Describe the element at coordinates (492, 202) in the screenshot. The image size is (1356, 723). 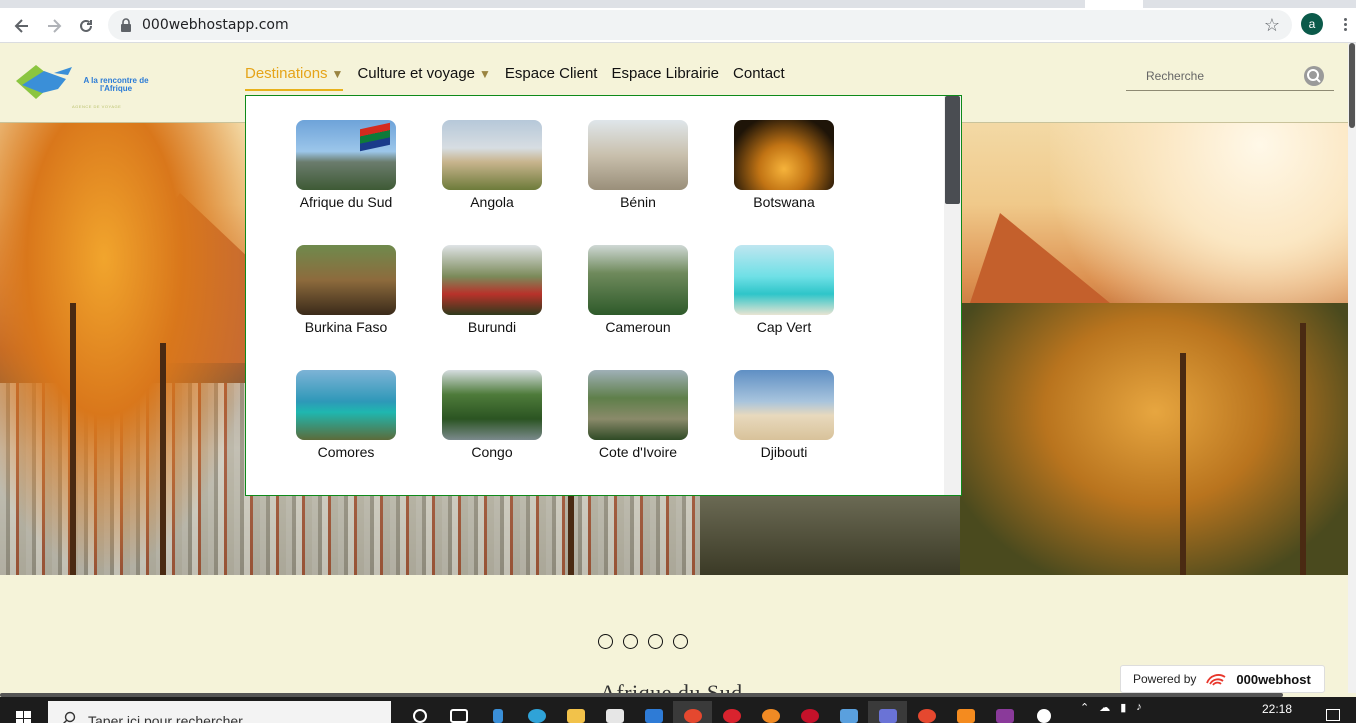
I see `destination-label: Angola` at that location.